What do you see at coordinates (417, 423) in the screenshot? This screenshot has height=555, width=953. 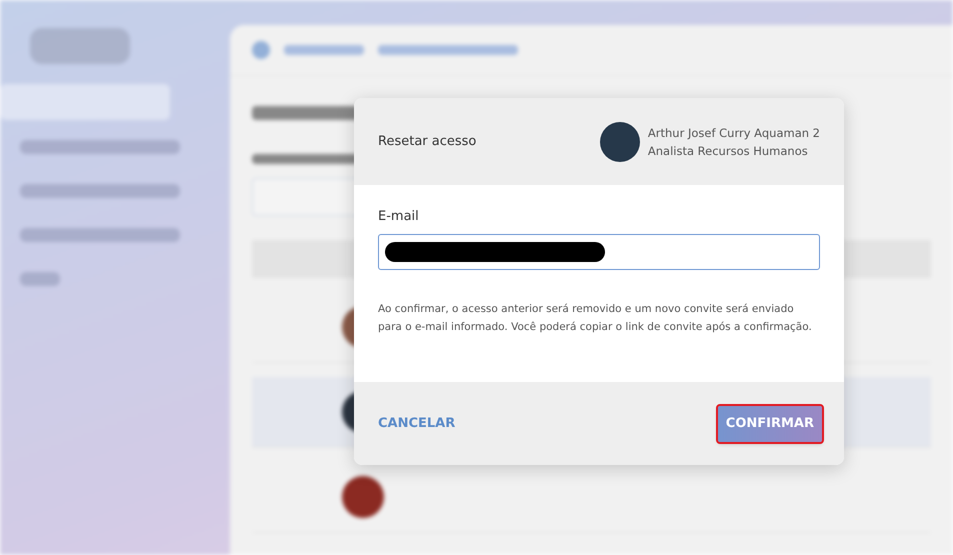 I see `cancel-button: CANCELAR` at bounding box center [417, 423].